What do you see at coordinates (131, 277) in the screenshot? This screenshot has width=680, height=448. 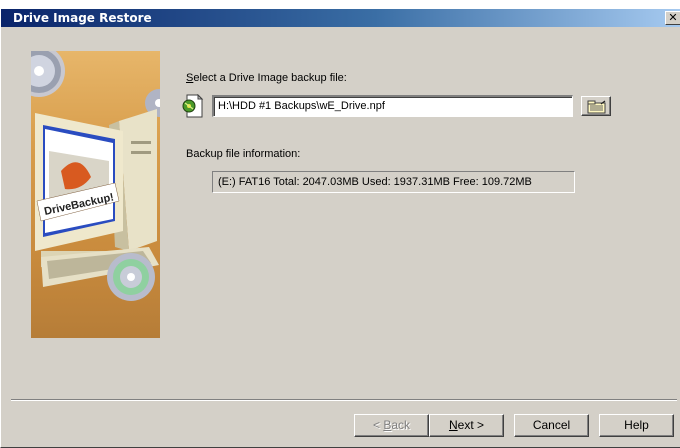 I see `cd-disc-image-bottom` at bounding box center [131, 277].